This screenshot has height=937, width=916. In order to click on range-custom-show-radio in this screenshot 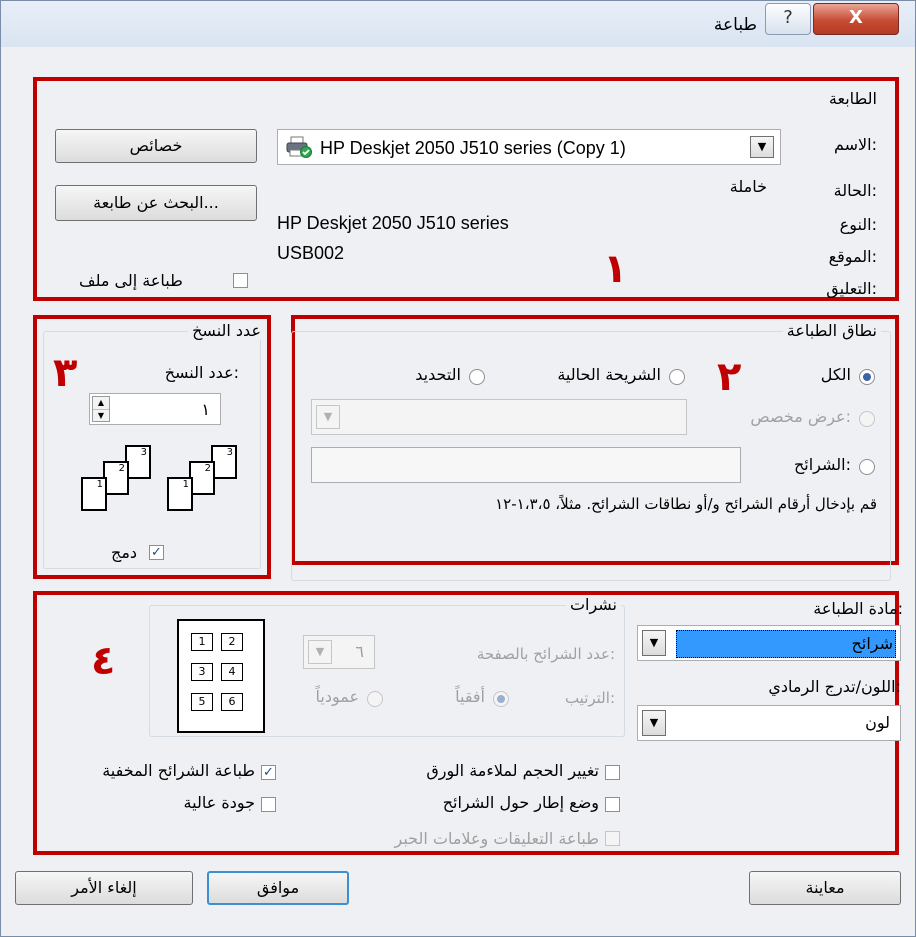, I will do `click(867, 419)`.